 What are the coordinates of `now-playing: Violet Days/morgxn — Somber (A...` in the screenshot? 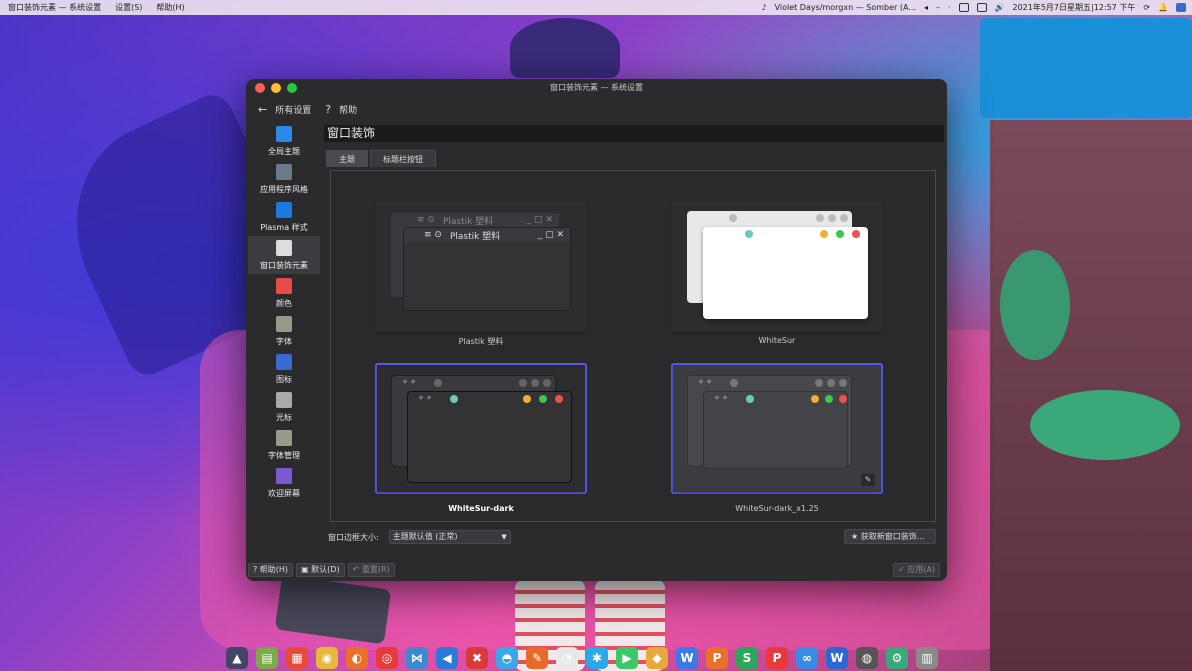 It's located at (845, 7).